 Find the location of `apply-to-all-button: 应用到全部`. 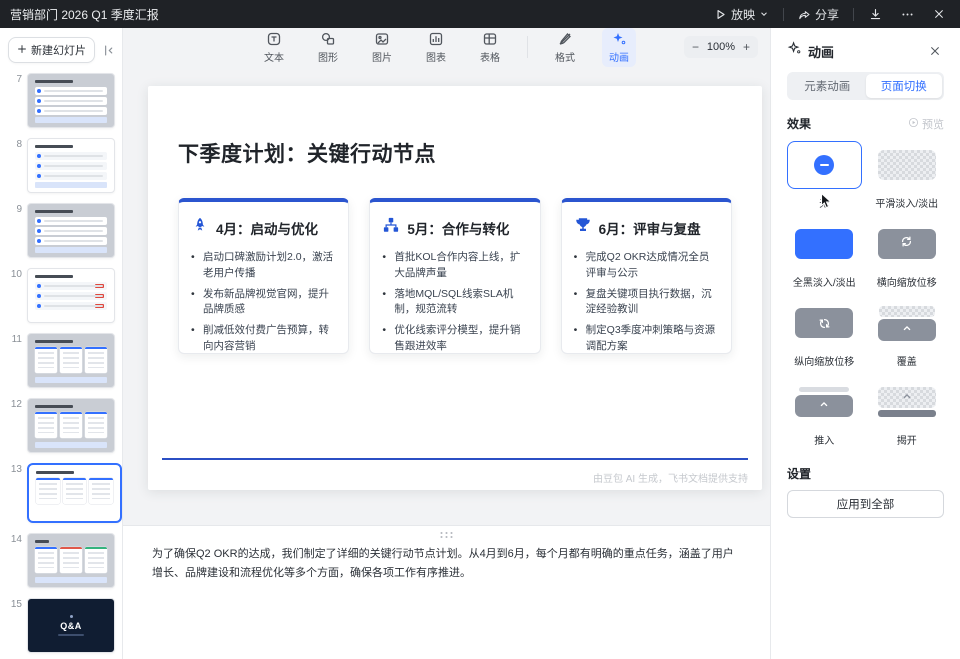

apply-to-all-button: 应用到全部 is located at coordinates (865, 504).